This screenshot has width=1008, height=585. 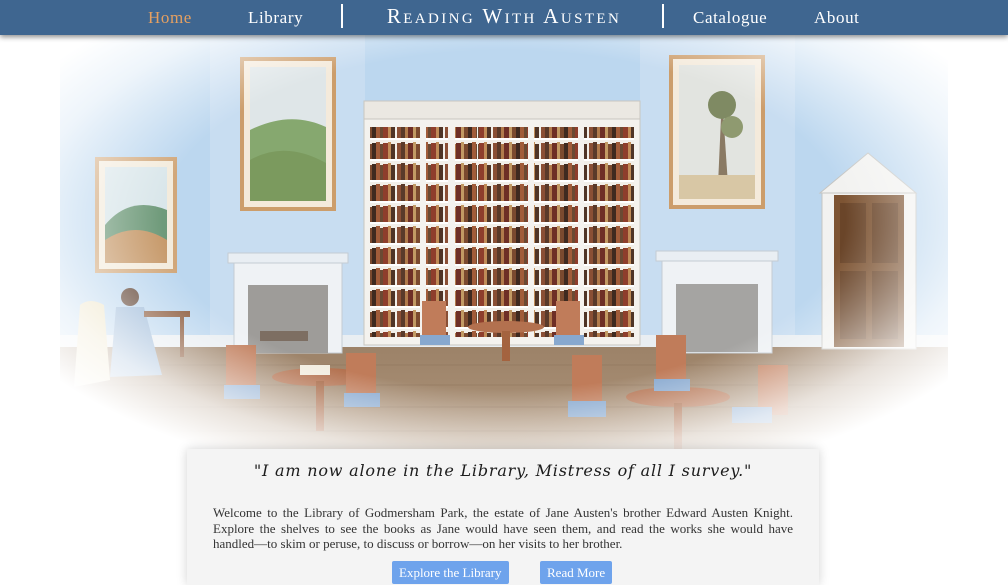 I want to click on nav-divider-left, so click(x=342, y=16).